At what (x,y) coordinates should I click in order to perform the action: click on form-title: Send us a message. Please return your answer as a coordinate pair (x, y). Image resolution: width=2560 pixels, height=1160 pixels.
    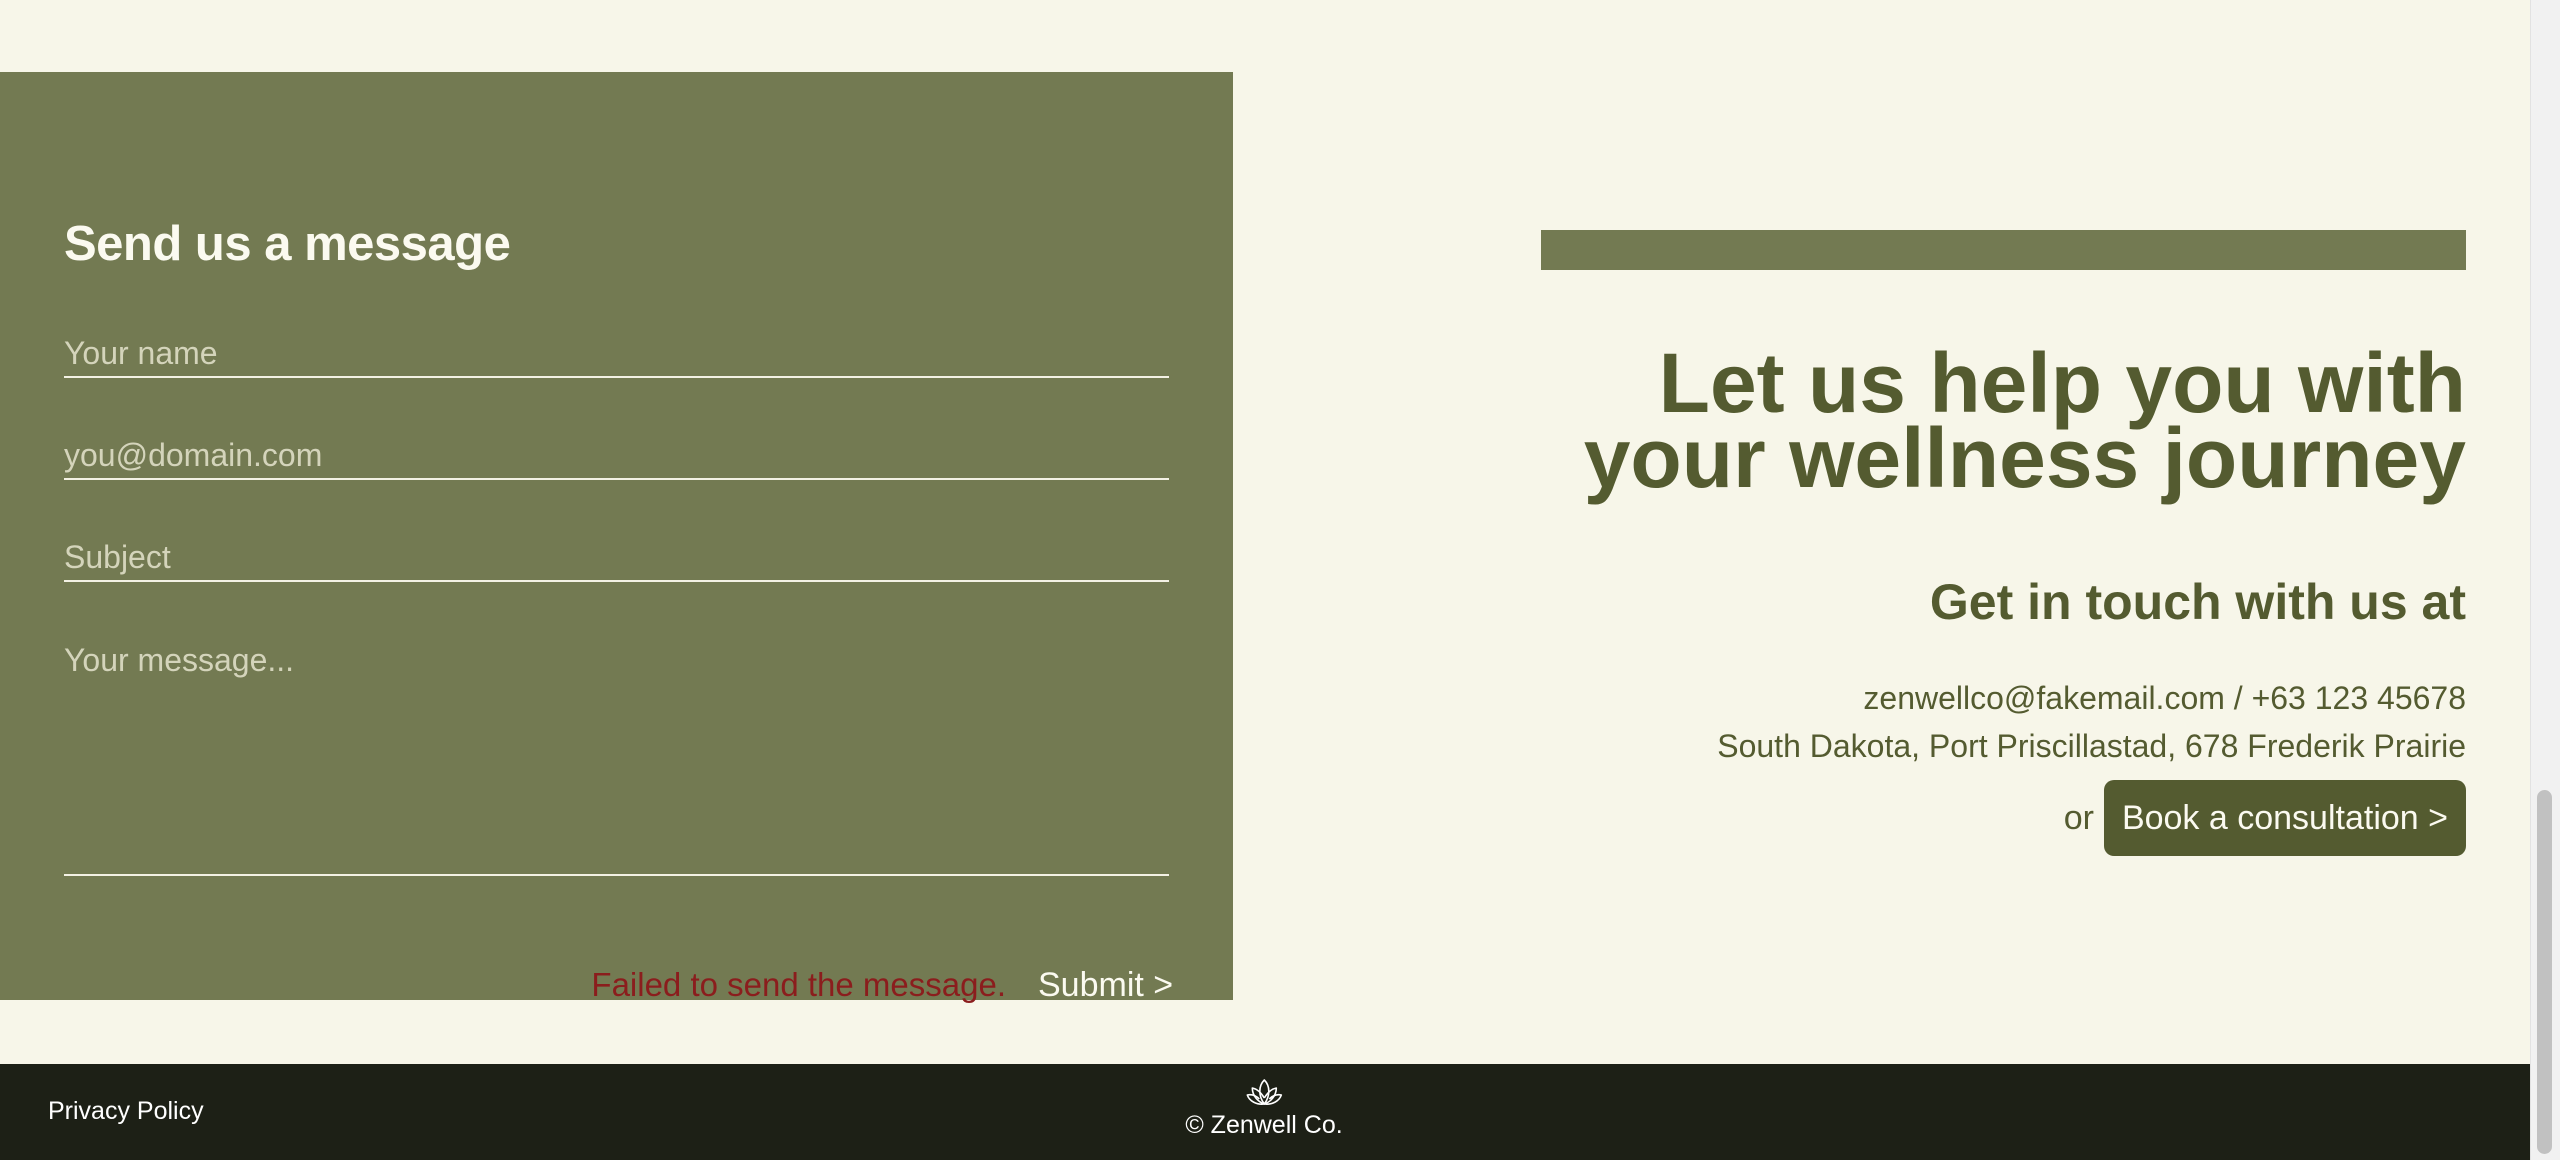
    Looking at the image, I should click on (287, 244).